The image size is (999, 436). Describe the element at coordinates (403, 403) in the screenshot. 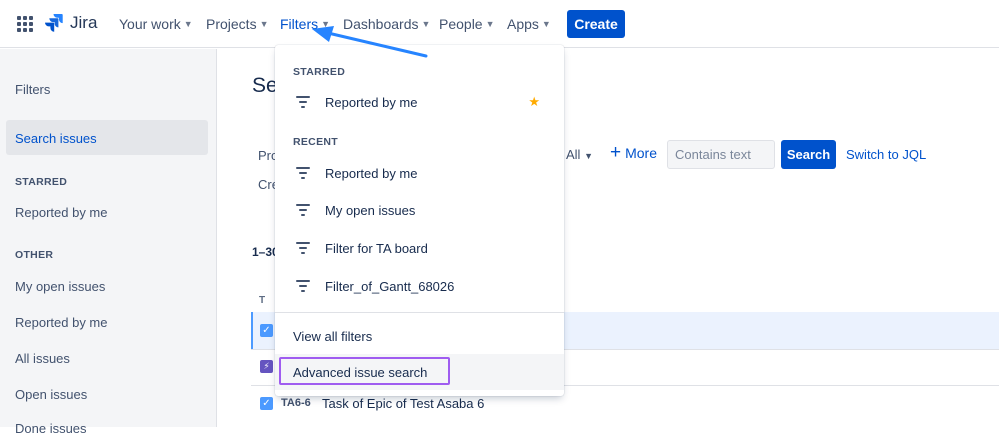

I see `issue-summary: Task of Epic of Test Asaba 6` at that location.